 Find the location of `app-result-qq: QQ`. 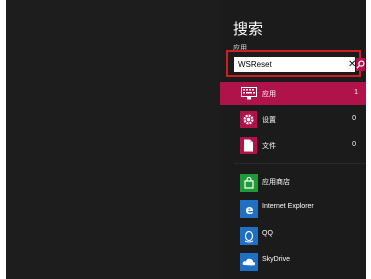

app-result-qq: QQ is located at coordinates (300, 236).